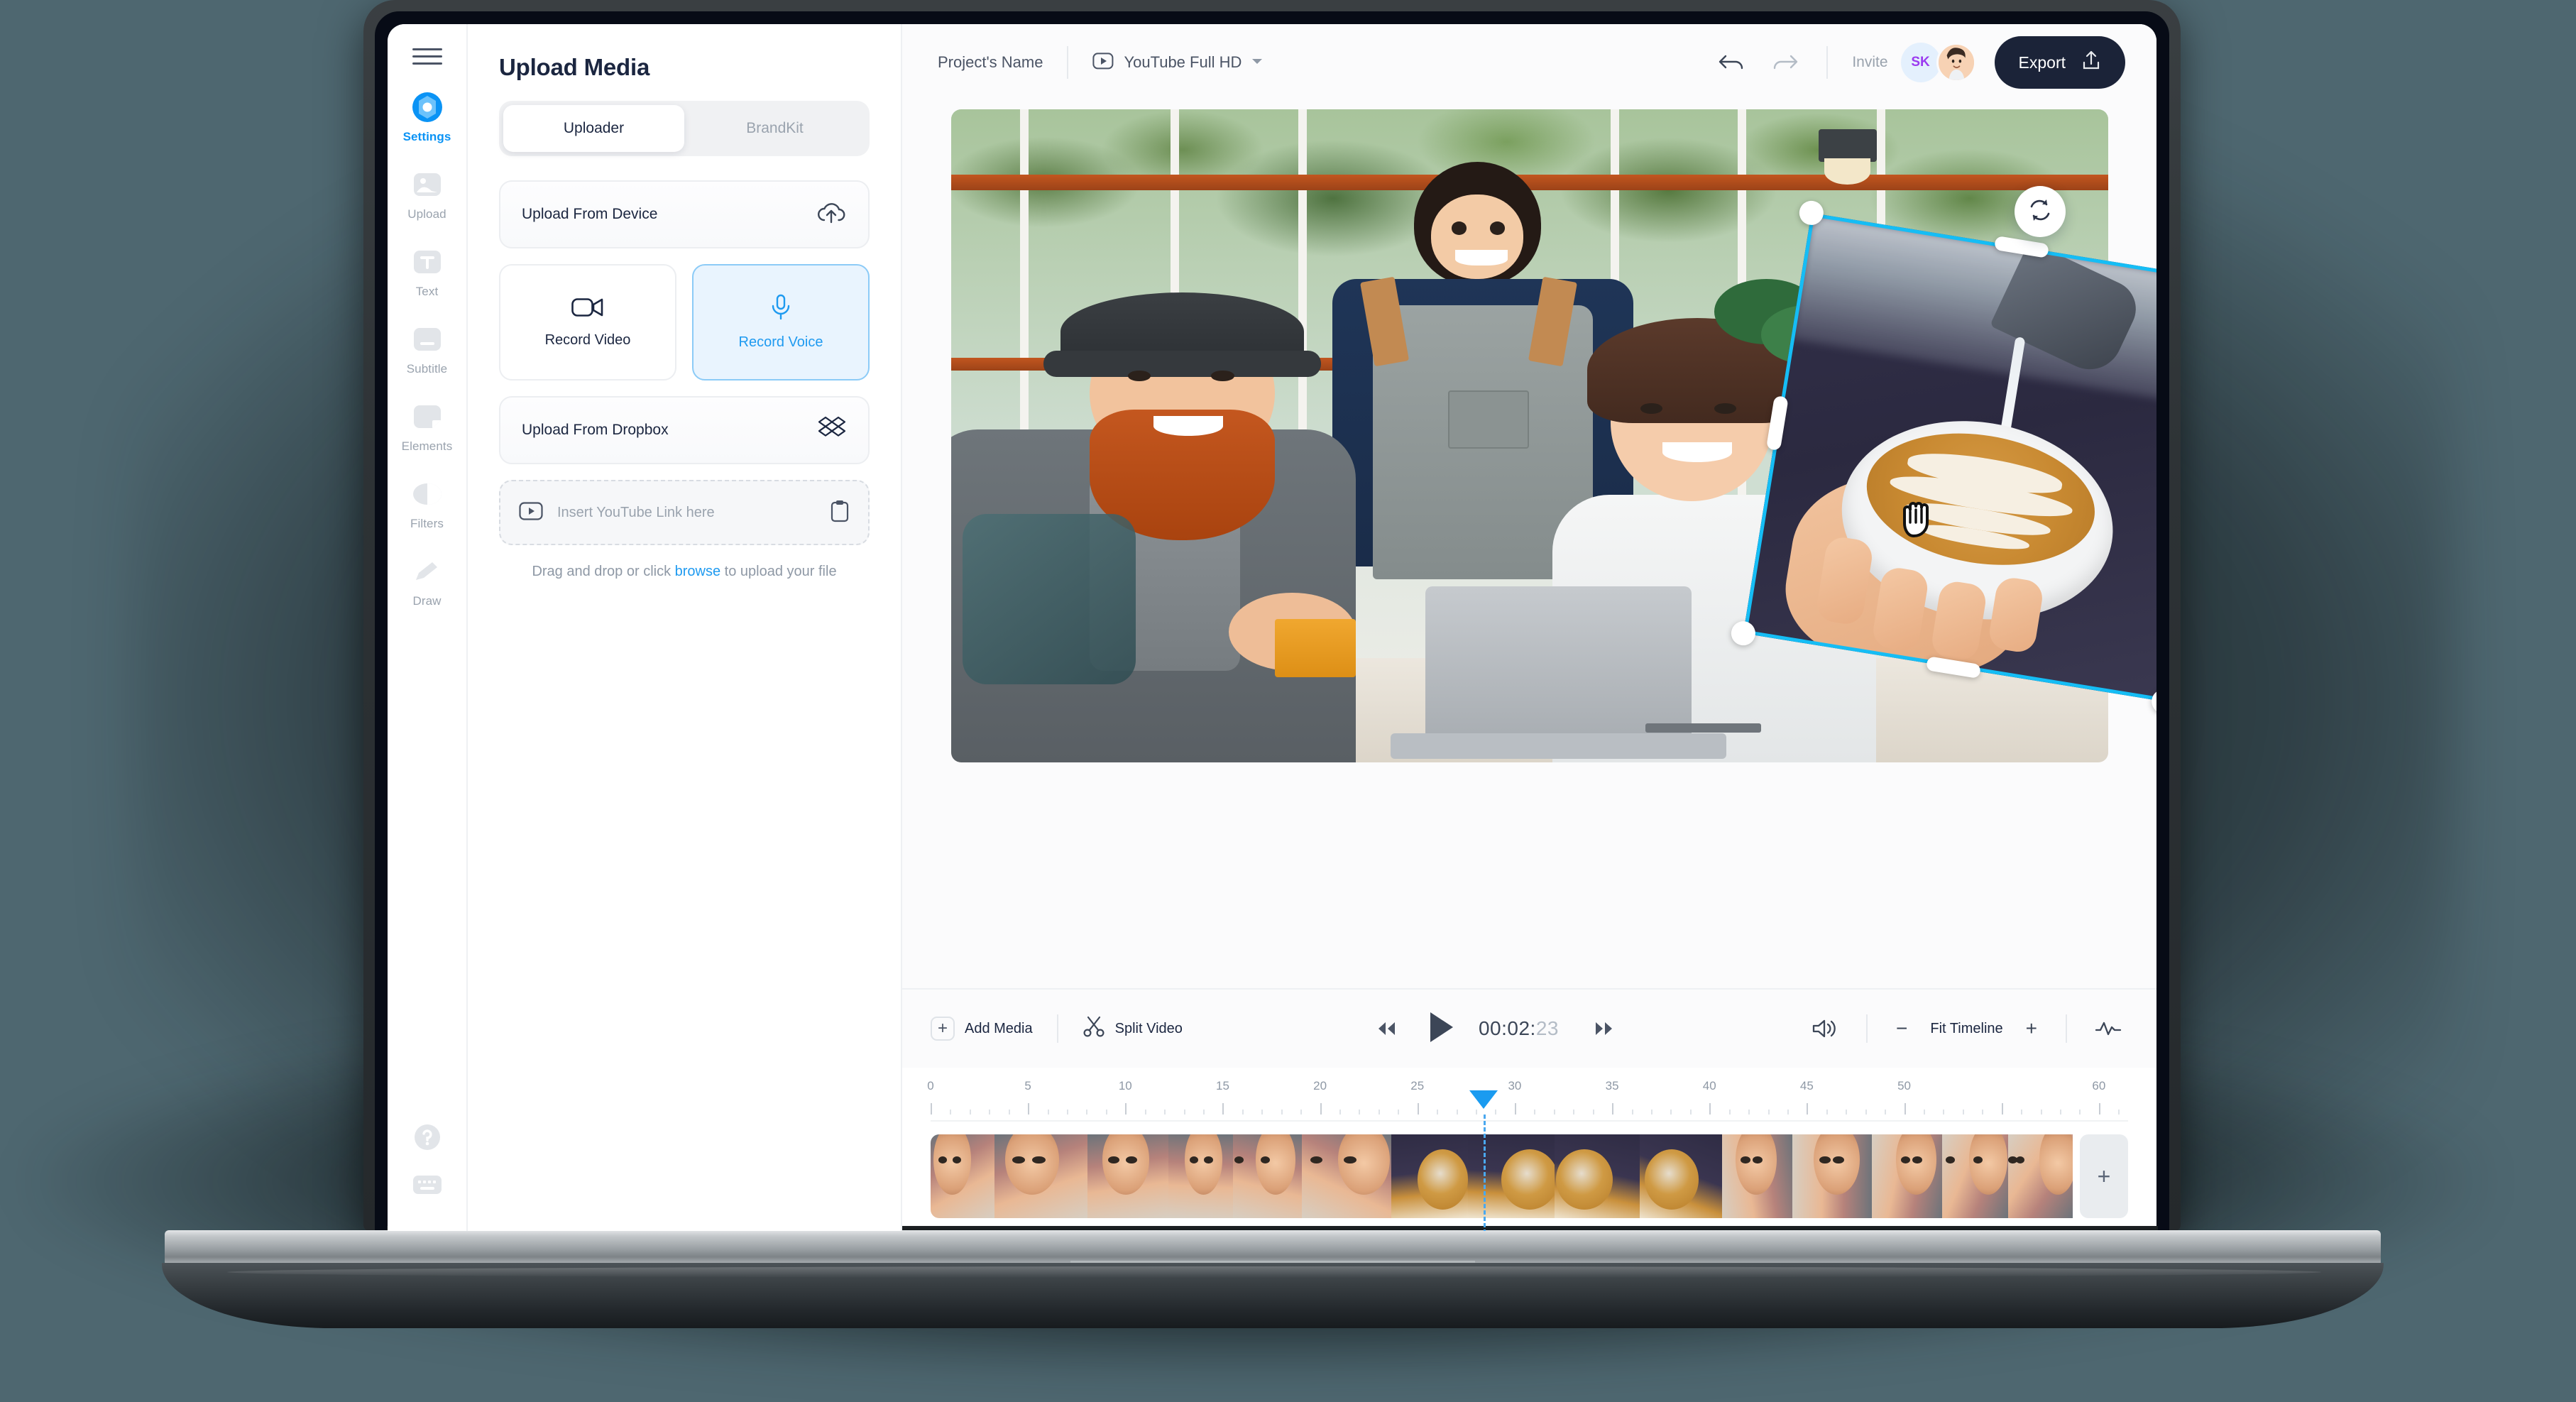  What do you see at coordinates (778, 571) in the screenshot?
I see `hint-text-after: to upload your file` at bounding box center [778, 571].